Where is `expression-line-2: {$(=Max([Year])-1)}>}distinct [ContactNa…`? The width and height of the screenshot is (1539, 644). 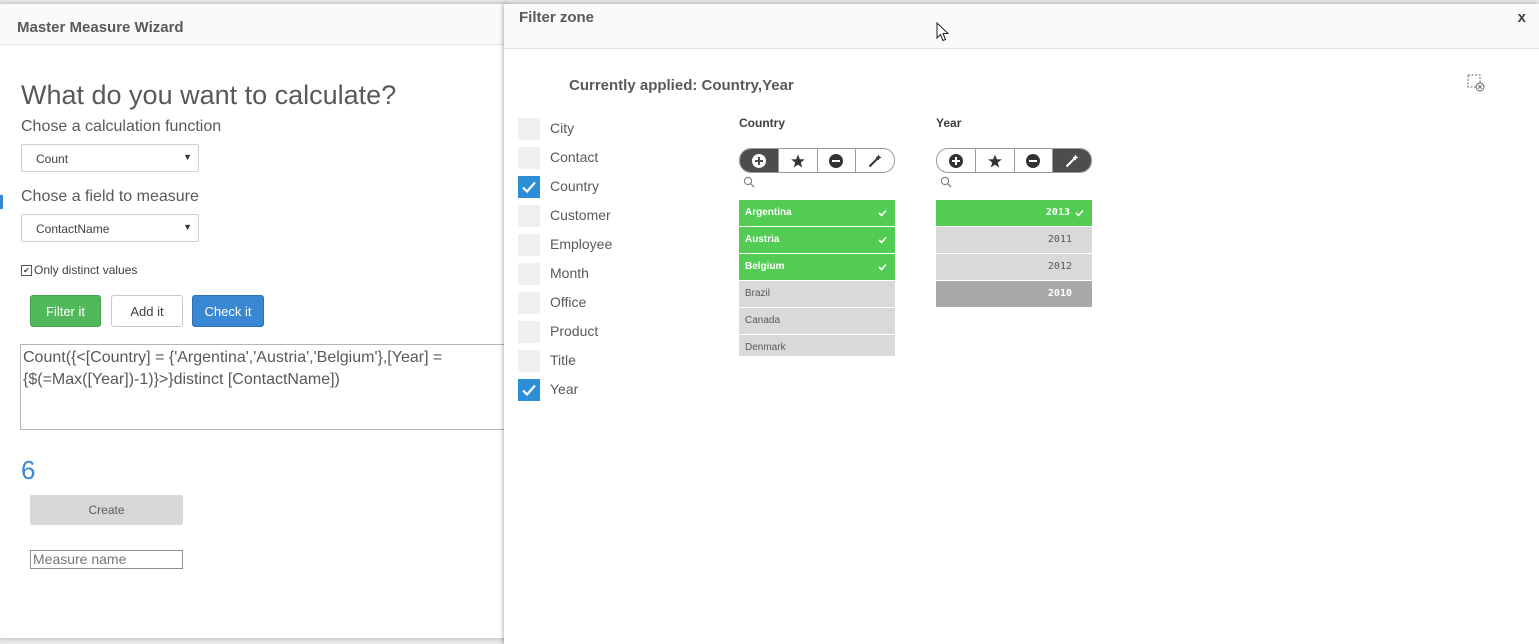
expression-line-2: {$(=Max([Year])-1)}>}distinct [ContactNa… is located at coordinates (181, 379).